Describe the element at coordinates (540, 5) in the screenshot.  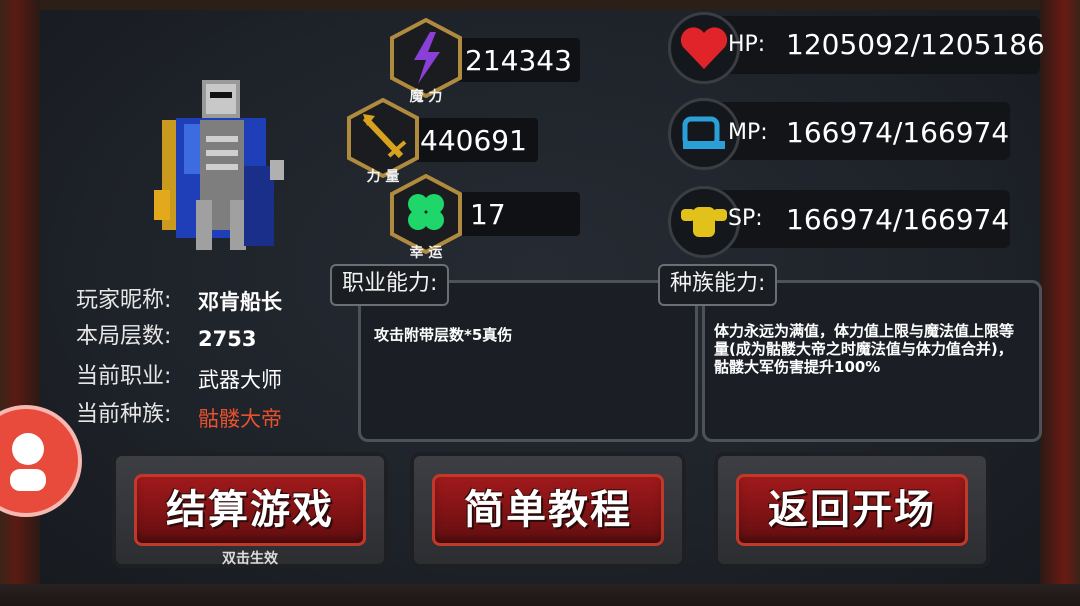
I see `frame-top` at that location.